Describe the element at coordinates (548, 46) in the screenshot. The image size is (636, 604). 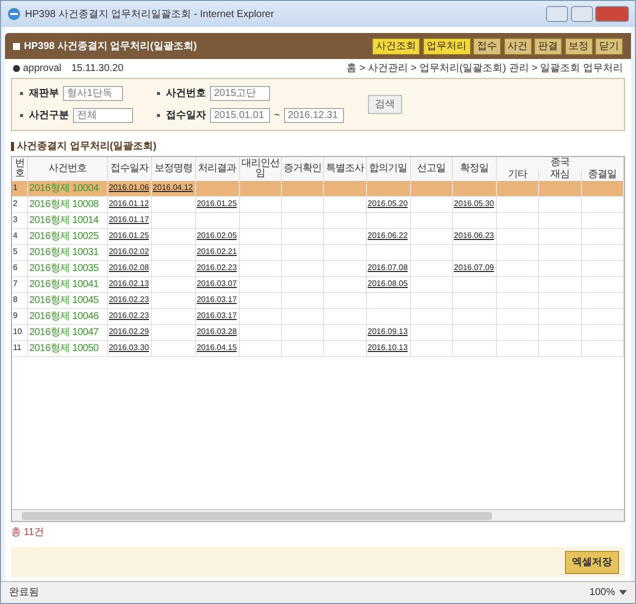
I see `header-button: 판결` at that location.